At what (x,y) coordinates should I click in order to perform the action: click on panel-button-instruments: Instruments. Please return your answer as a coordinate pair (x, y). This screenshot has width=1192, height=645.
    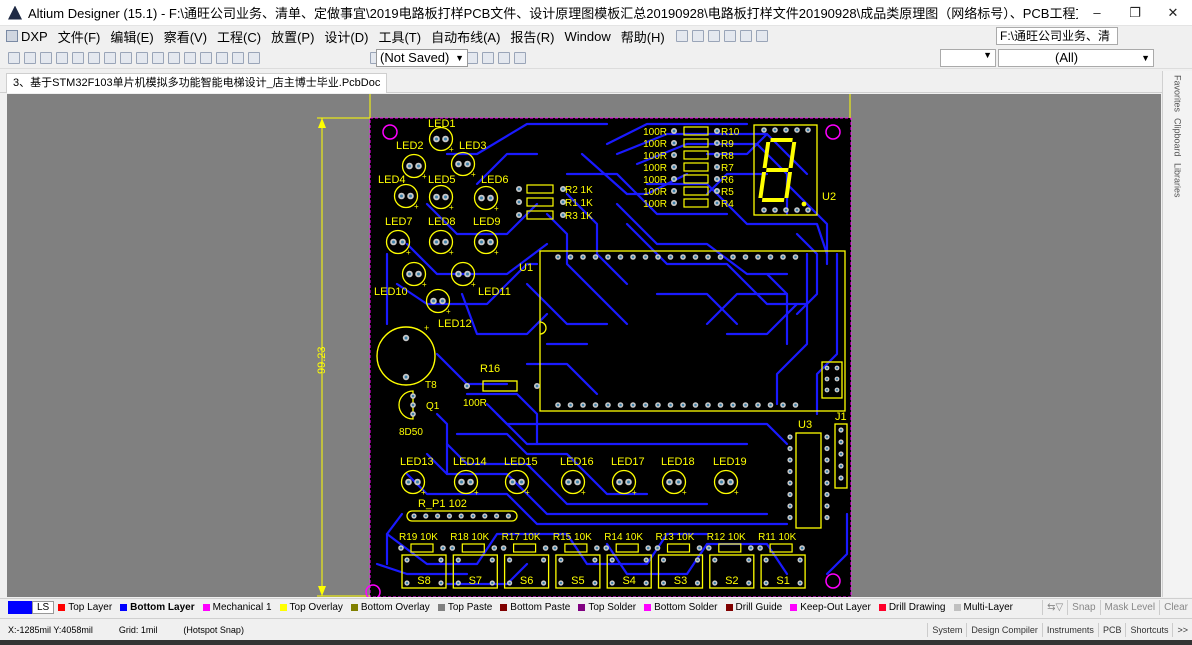
    Looking at the image, I should click on (1069, 629).